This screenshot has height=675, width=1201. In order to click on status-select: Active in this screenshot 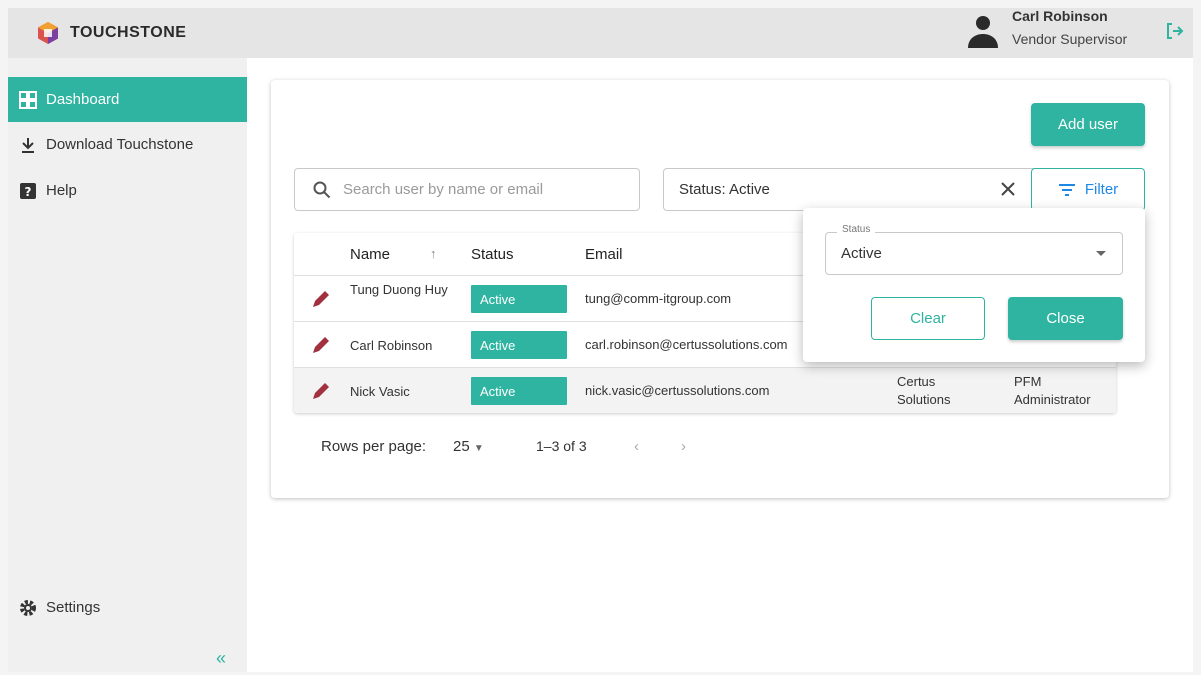, I will do `click(974, 253)`.